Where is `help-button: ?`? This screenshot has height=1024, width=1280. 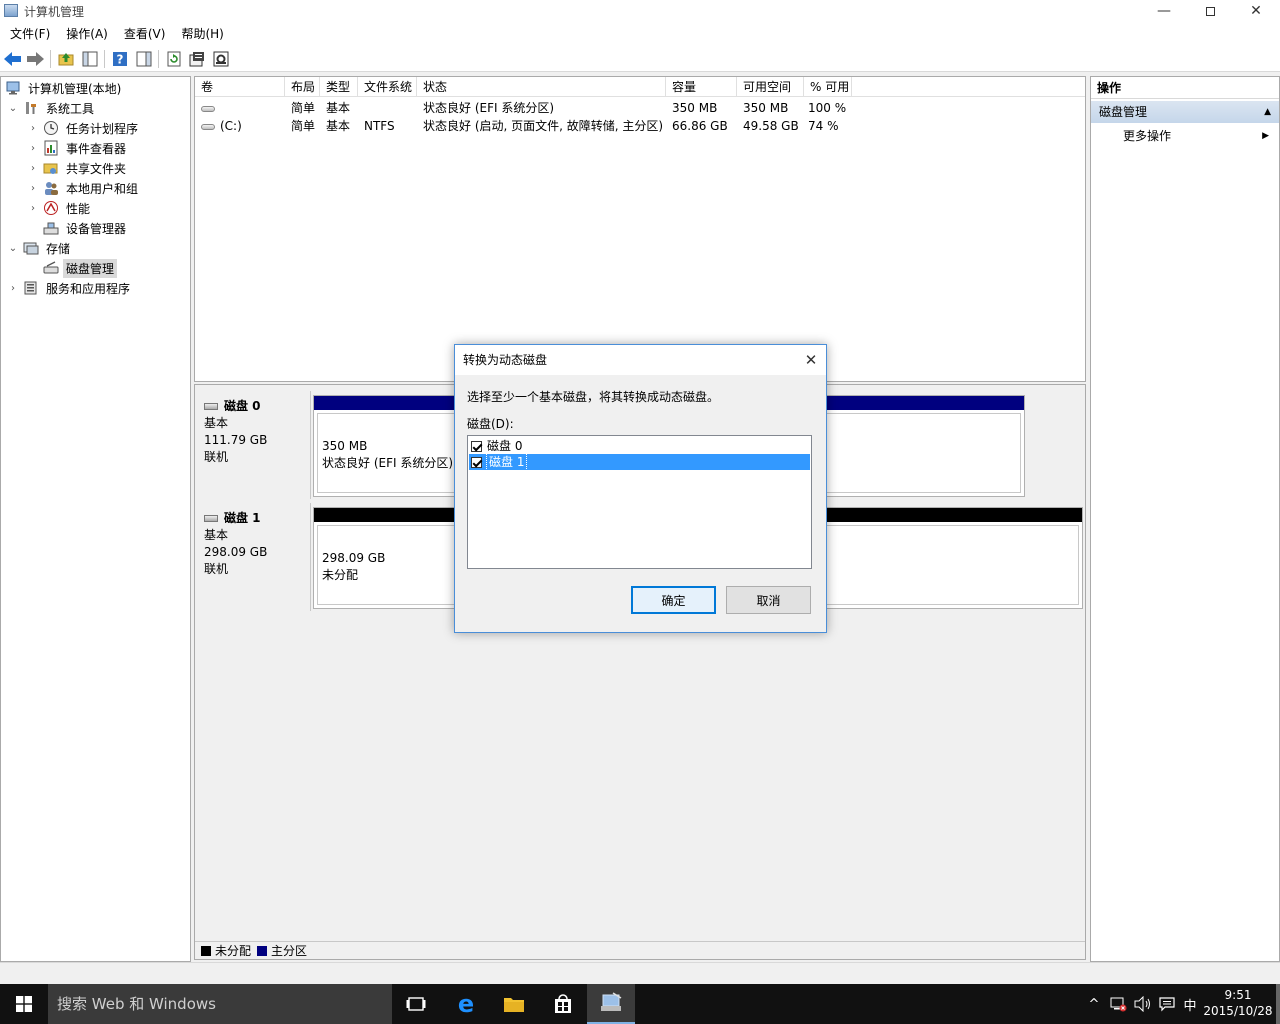 help-button: ? is located at coordinates (120, 59).